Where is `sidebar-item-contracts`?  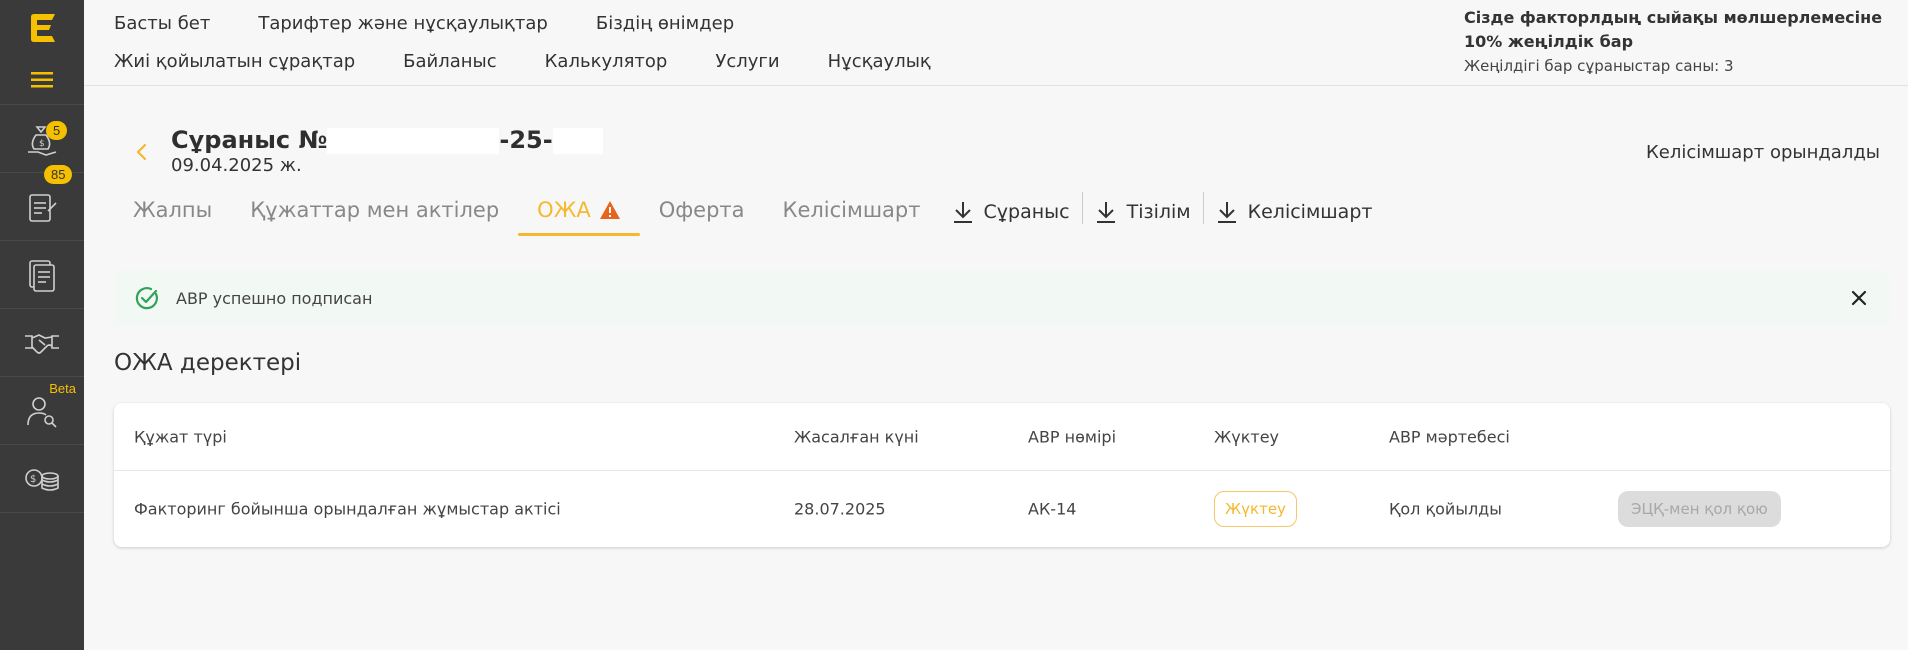 sidebar-item-contracts is located at coordinates (42, 343).